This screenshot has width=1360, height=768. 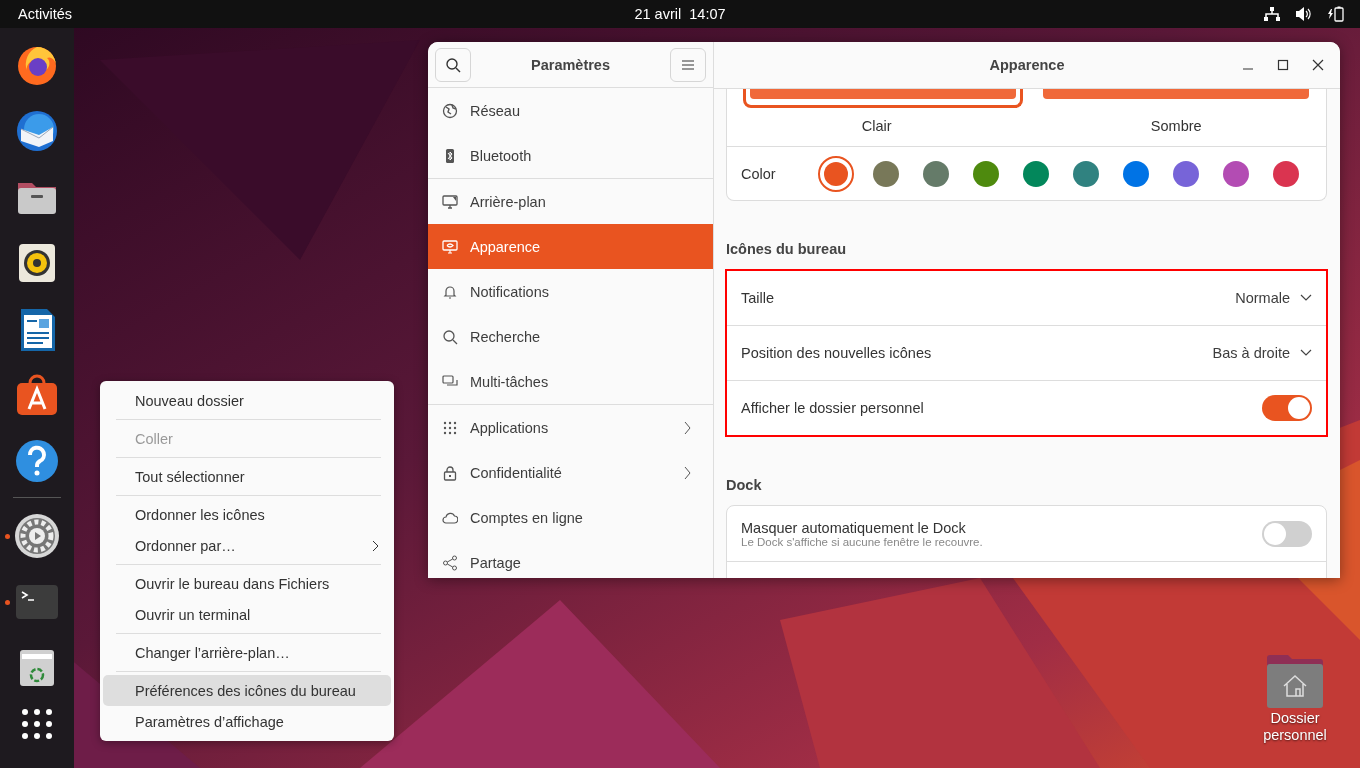 I want to click on sidebar-item: Réseau, so click(x=570, y=110).